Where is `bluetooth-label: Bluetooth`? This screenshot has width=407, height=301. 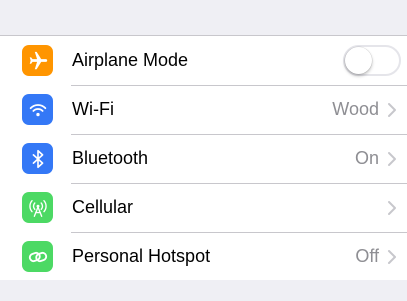
bluetooth-label: Bluetooth is located at coordinates (110, 158).